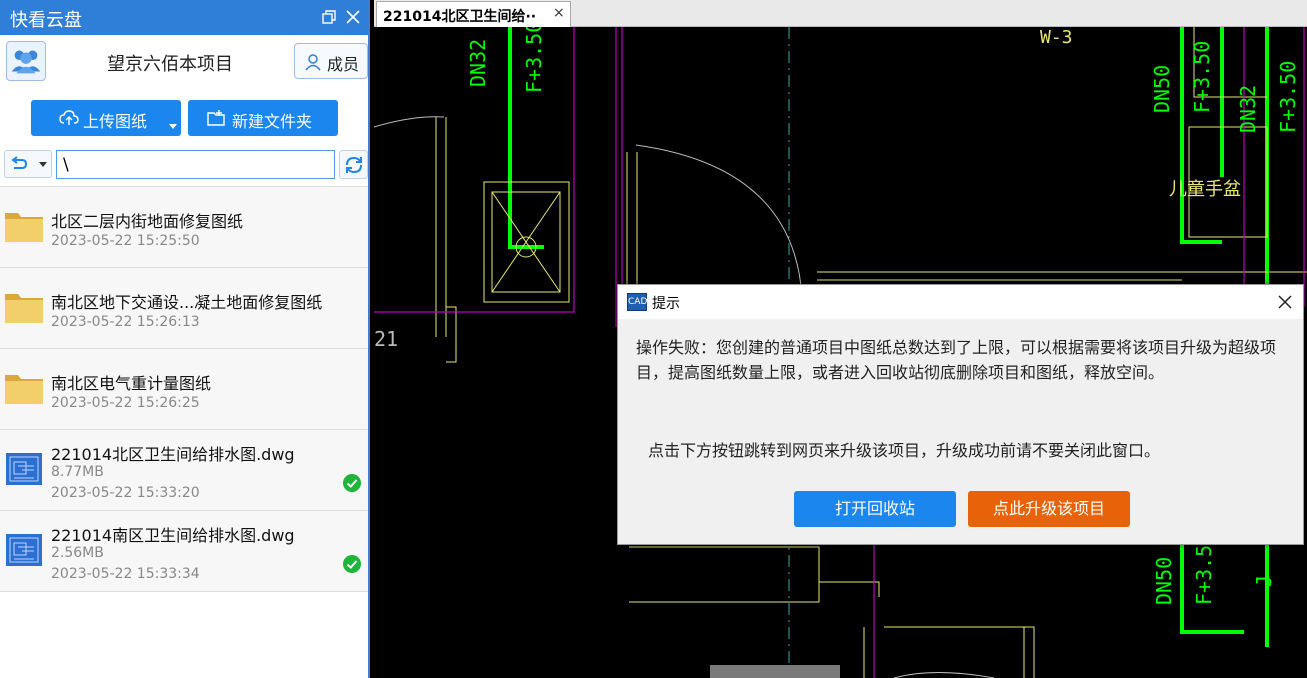 The width and height of the screenshot is (1307, 678). I want to click on item-date: 2023-05-22 15:33:20, so click(125, 493).